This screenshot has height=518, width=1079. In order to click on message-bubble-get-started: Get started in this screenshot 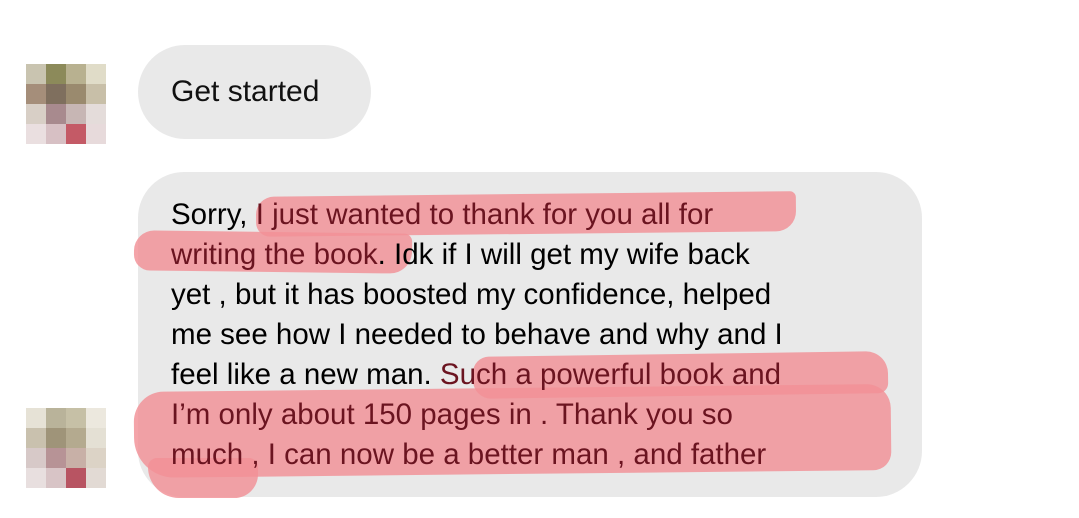, I will do `click(254, 92)`.